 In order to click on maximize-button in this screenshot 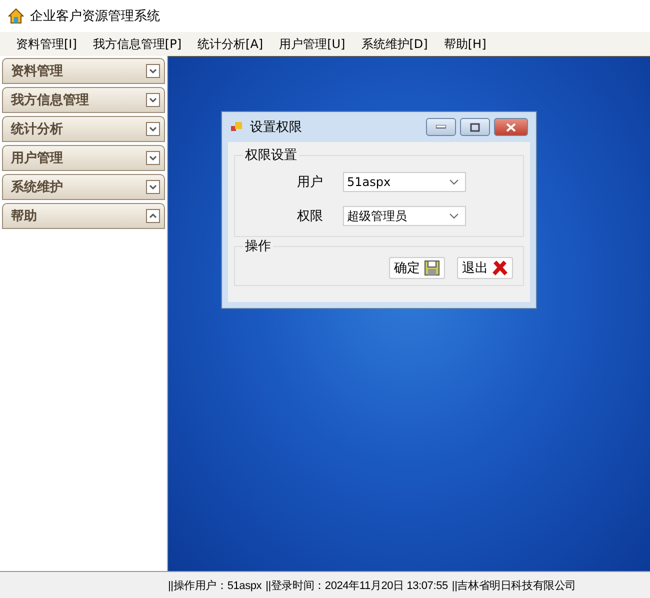, I will do `click(475, 127)`.